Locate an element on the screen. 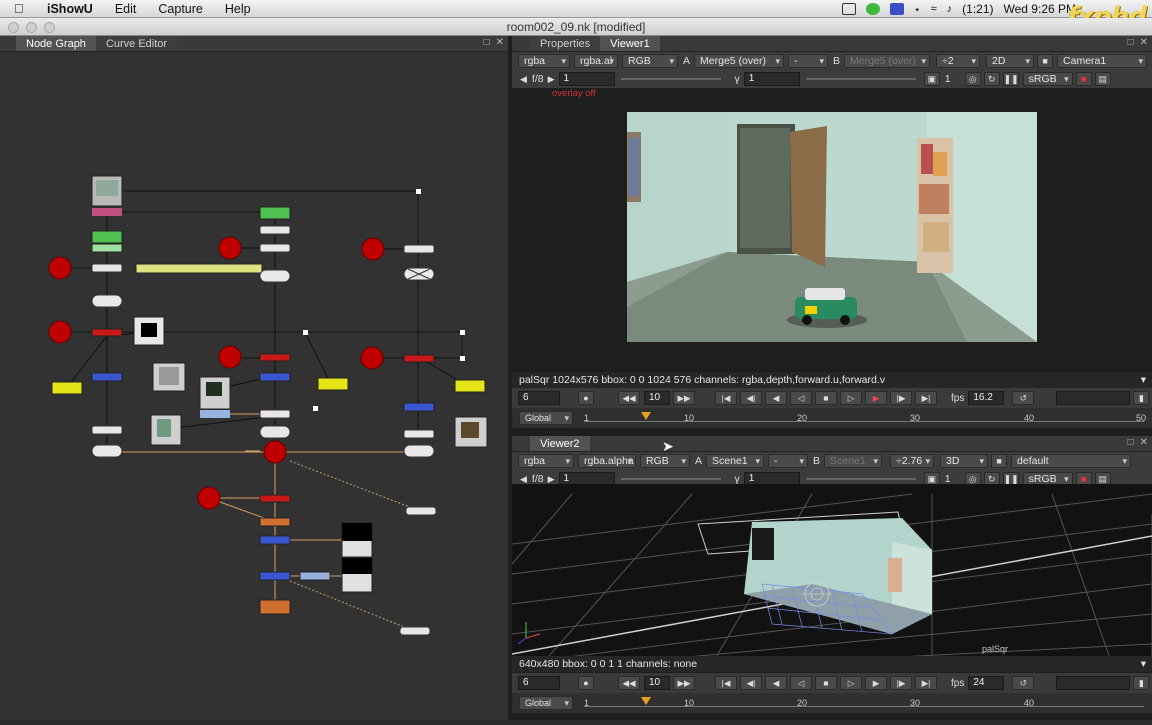 This screenshot has width=1152, height=725. alpha-dropdown: rgba.alpha is located at coordinates (607, 461).